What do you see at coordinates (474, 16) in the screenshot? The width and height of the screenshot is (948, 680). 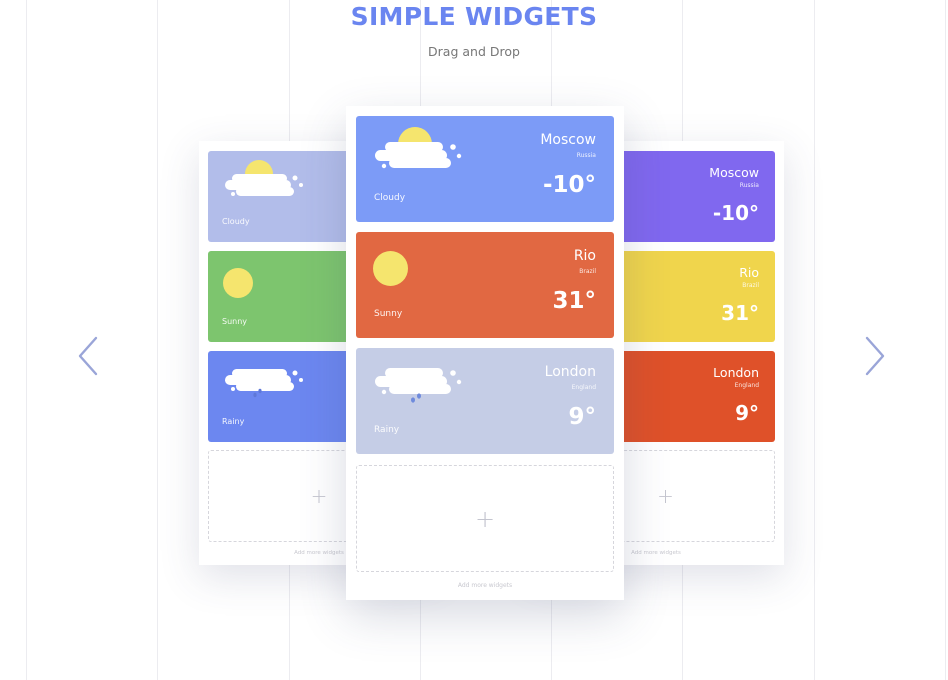 I see `page-title: SIMPLE WIDGETS` at bounding box center [474, 16].